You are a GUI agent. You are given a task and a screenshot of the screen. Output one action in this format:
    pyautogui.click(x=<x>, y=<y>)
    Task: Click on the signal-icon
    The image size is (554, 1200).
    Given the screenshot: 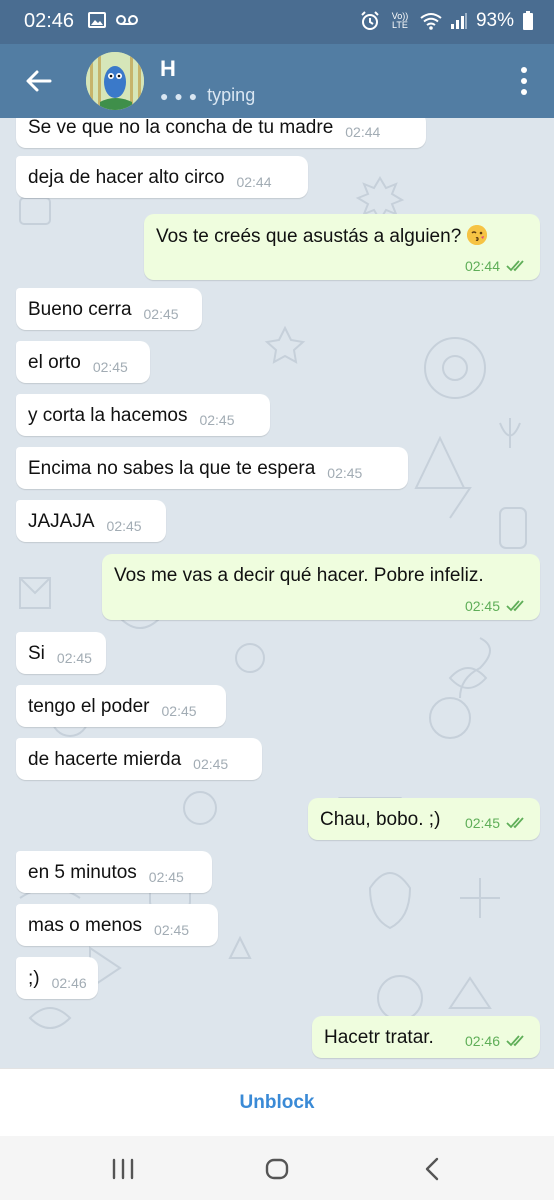 What is the action you would take?
    pyautogui.click(x=458, y=21)
    